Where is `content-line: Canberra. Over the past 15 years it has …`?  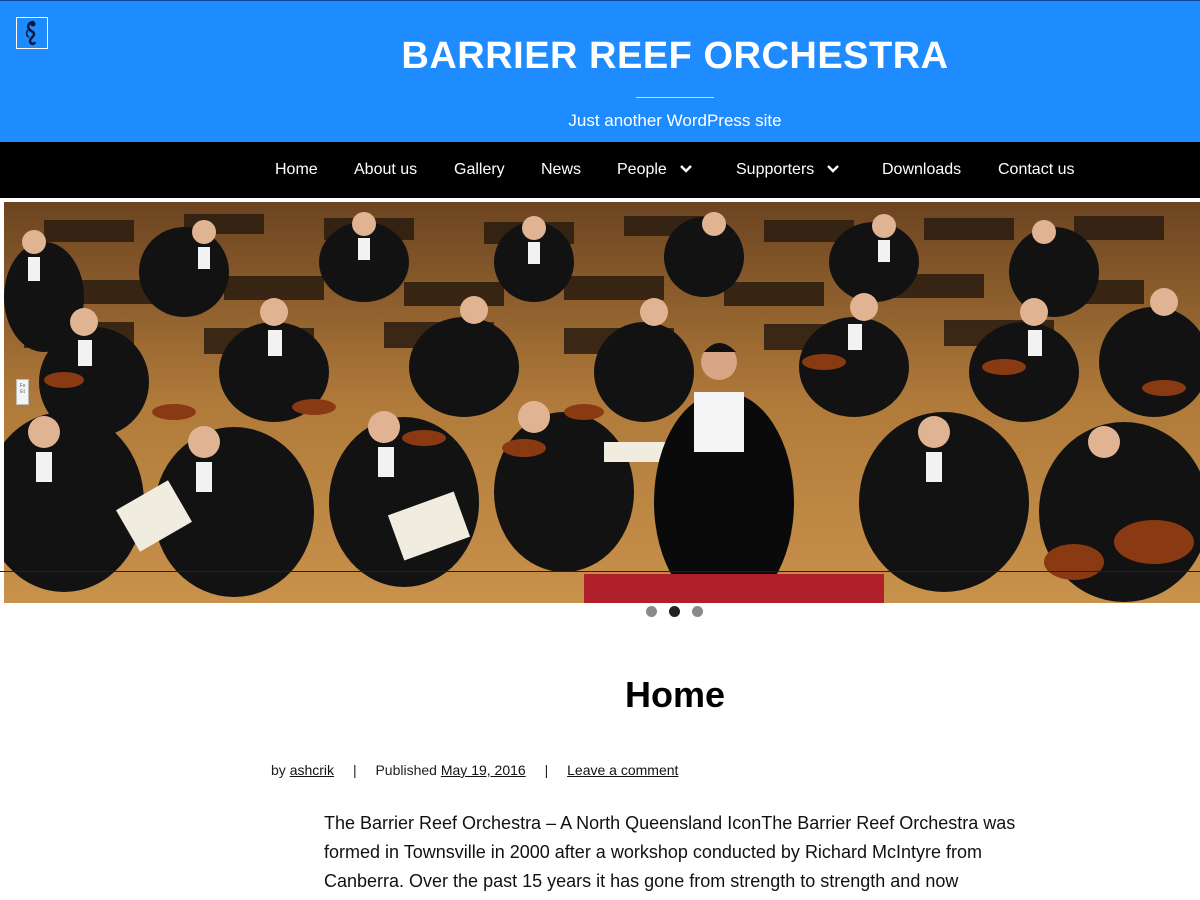
content-line: Canberra. Over the past 15 years it has … is located at coordinates (641, 881).